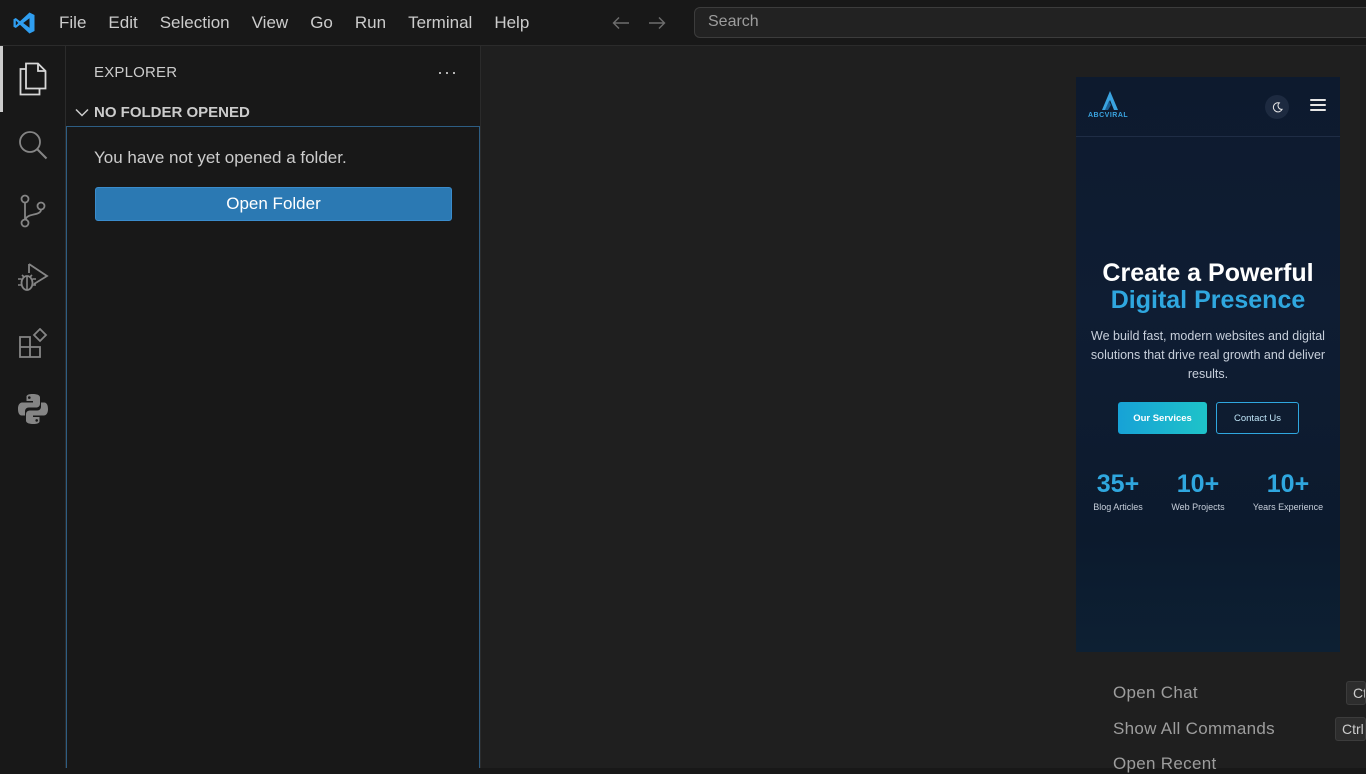  I want to click on preview-navbar: ABCVIRAL, so click(1208, 107).